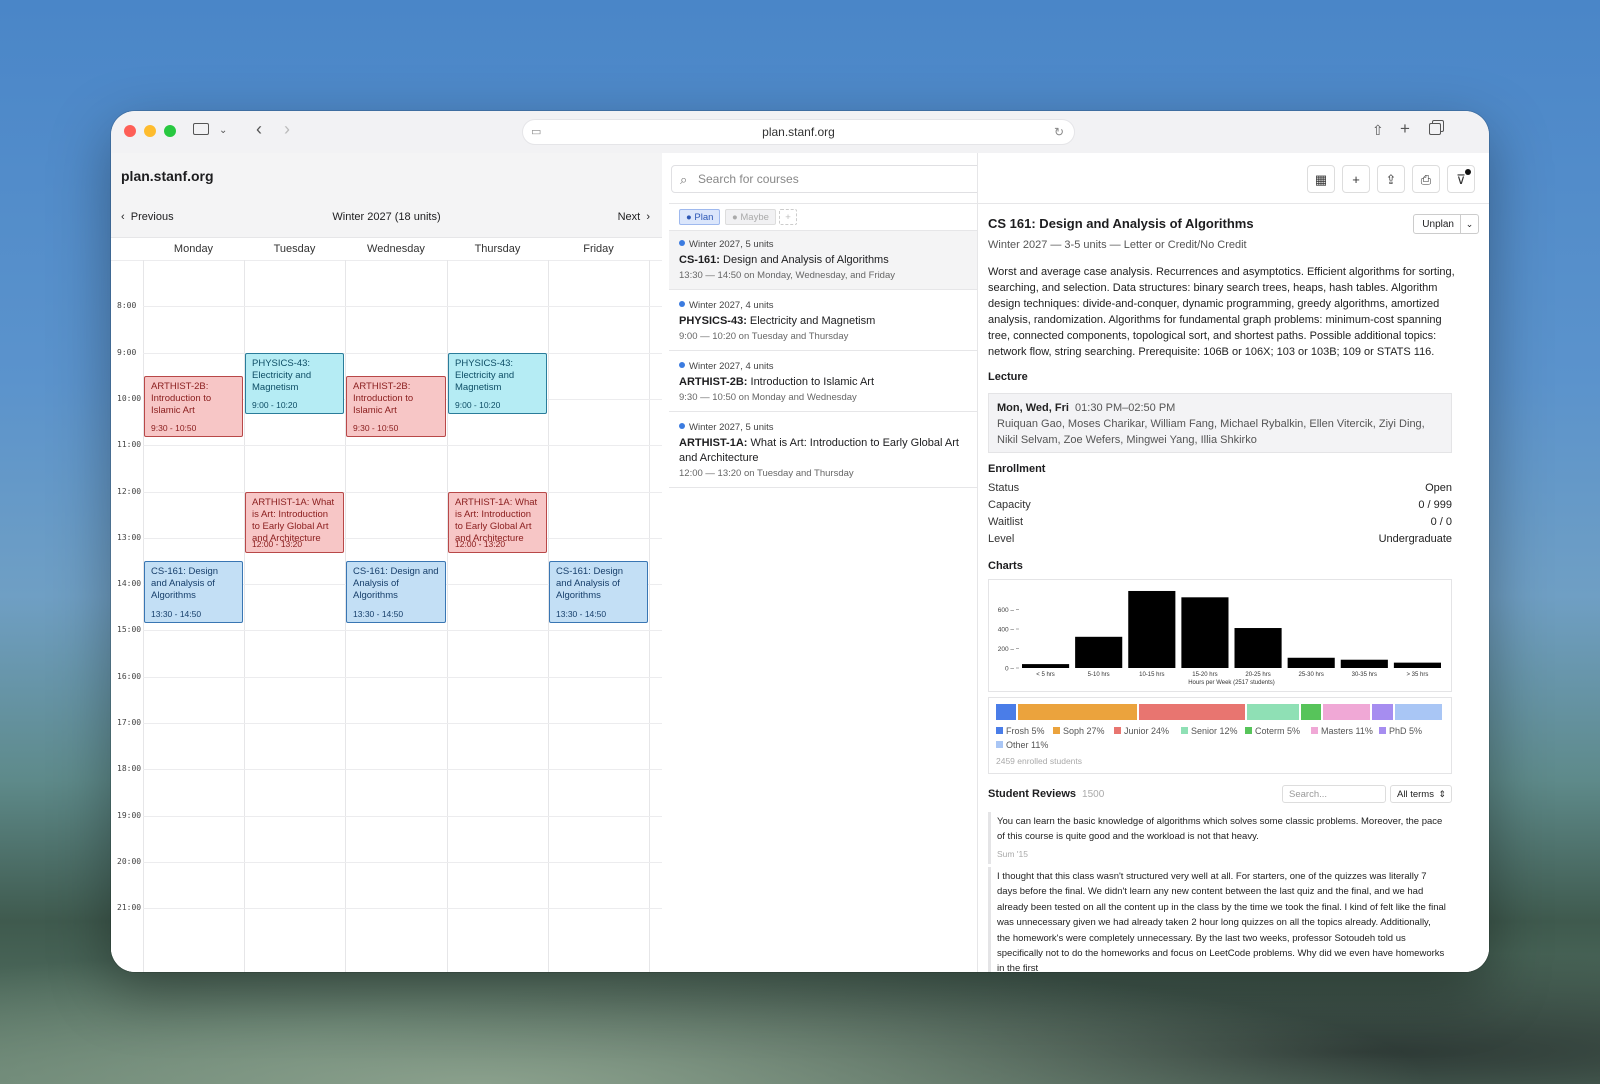 The height and width of the screenshot is (1084, 1600). I want to click on event-time: 9:00 - 10:20, so click(275, 405).